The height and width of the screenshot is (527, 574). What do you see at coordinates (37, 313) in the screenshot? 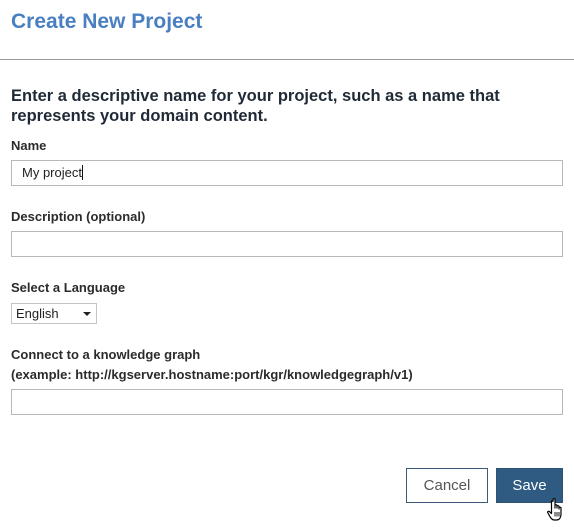
I see `language-selected-value: English` at bounding box center [37, 313].